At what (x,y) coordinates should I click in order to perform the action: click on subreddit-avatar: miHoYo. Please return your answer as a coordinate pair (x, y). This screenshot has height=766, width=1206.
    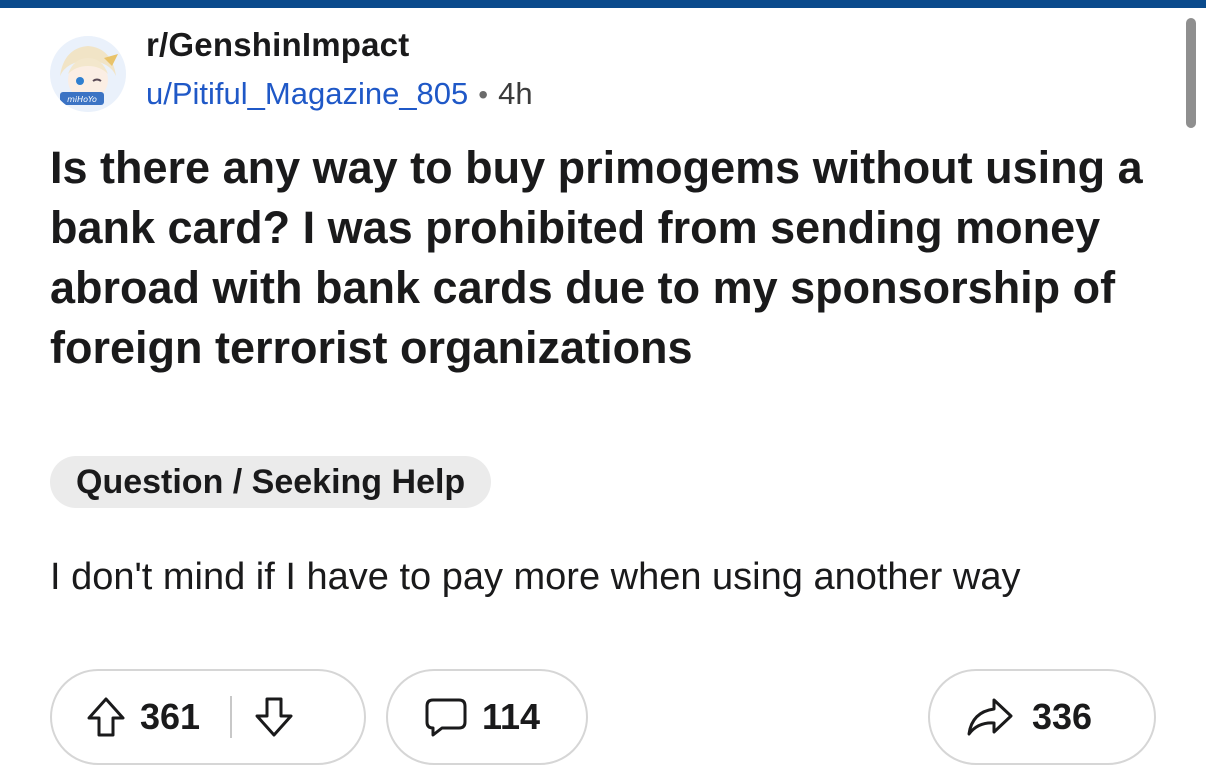
    Looking at the image, I should click on (88, 74).